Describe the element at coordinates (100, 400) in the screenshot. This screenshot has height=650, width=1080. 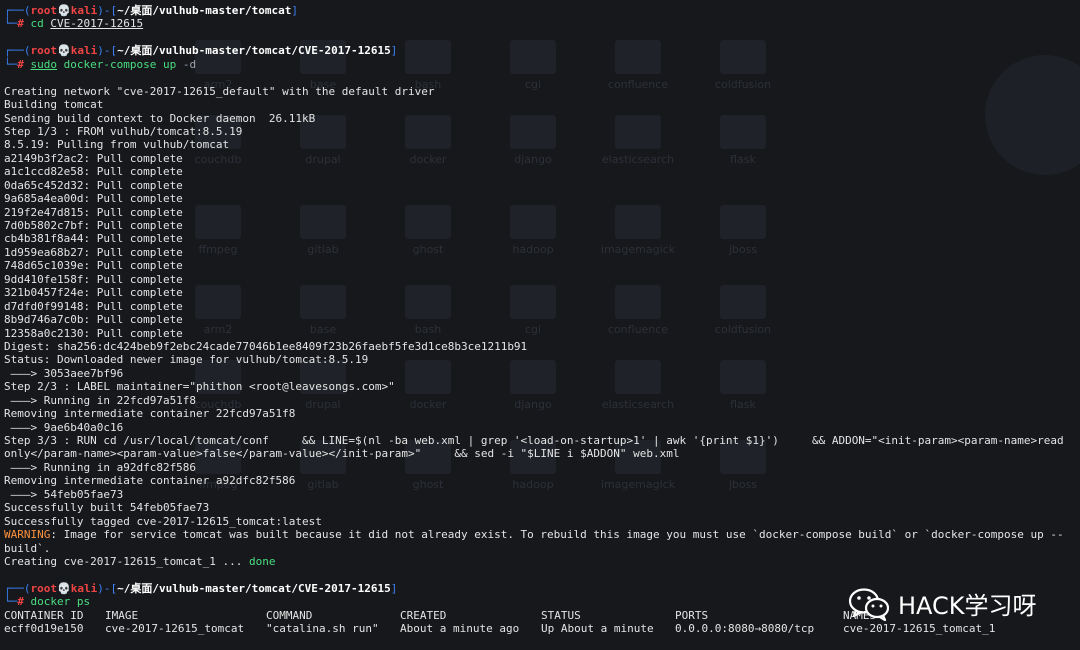
I see `output-line: ———> Running in 22fcd97a51f8` at that location.